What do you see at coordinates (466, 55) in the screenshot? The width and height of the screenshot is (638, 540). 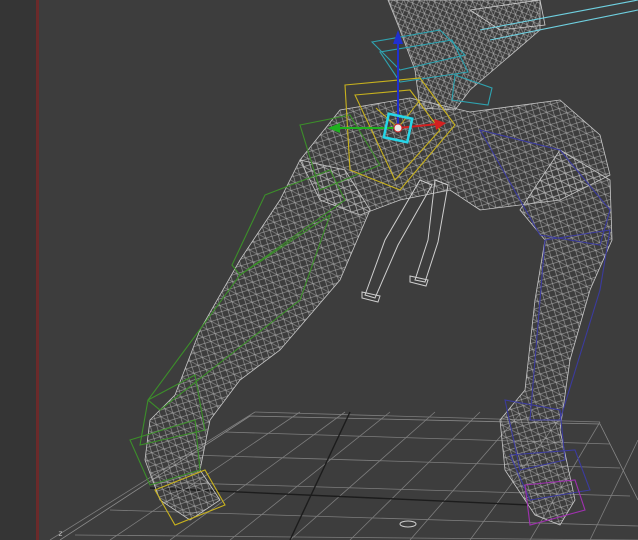 I see `upper-mesh` at bounding box center [466, 55].